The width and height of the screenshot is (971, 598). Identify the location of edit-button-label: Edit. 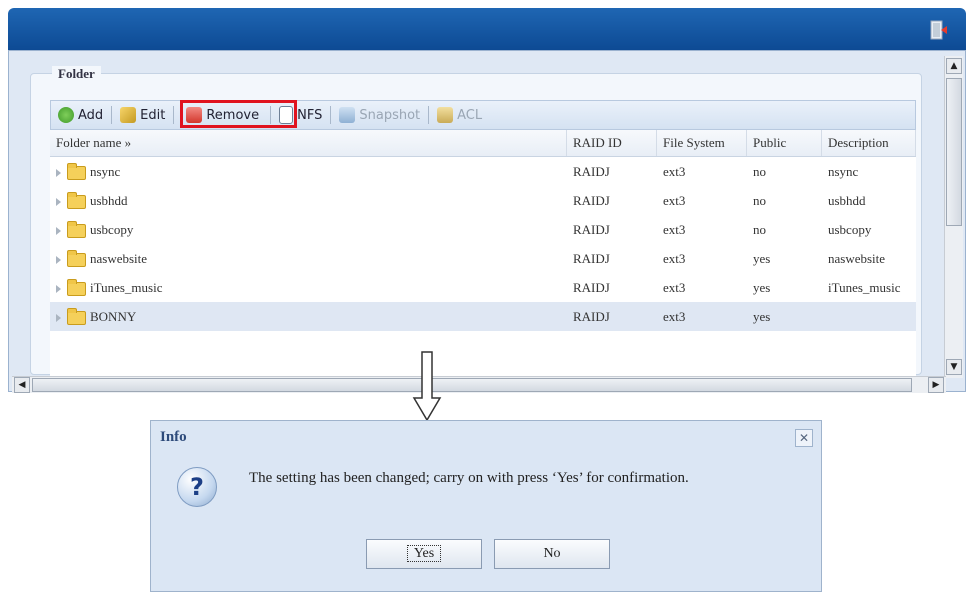
(153, 115).